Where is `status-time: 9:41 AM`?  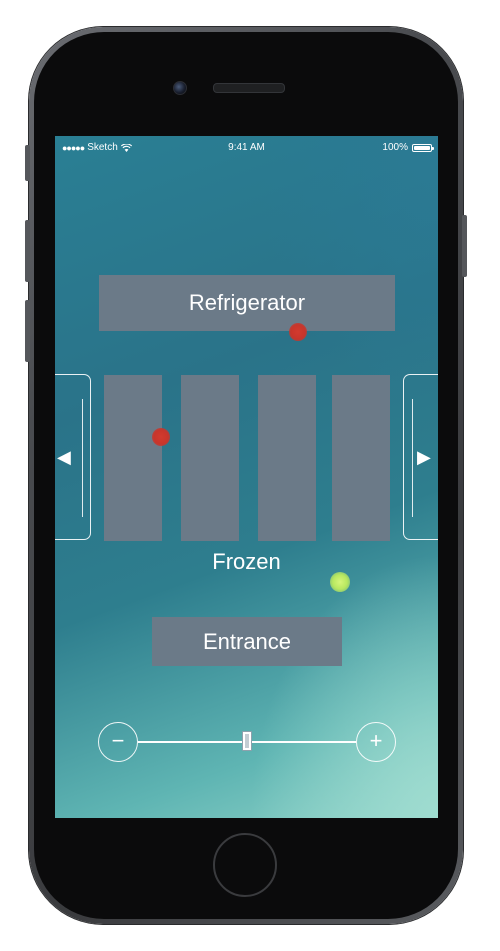
status-time: 9:41 AM is located at coordinates (246, 147).